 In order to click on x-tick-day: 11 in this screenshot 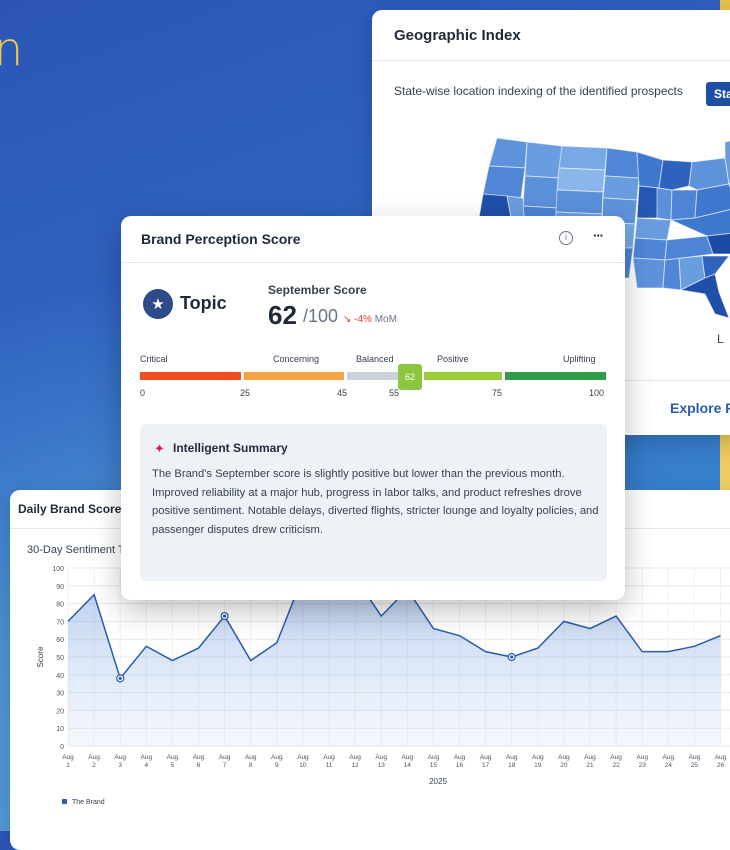, I will do `click(329, 765)`.